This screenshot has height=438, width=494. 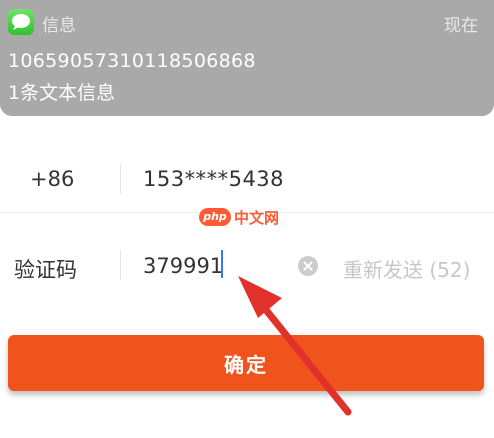 I want to click on phone-row-divider, so click(x=120, y=179).